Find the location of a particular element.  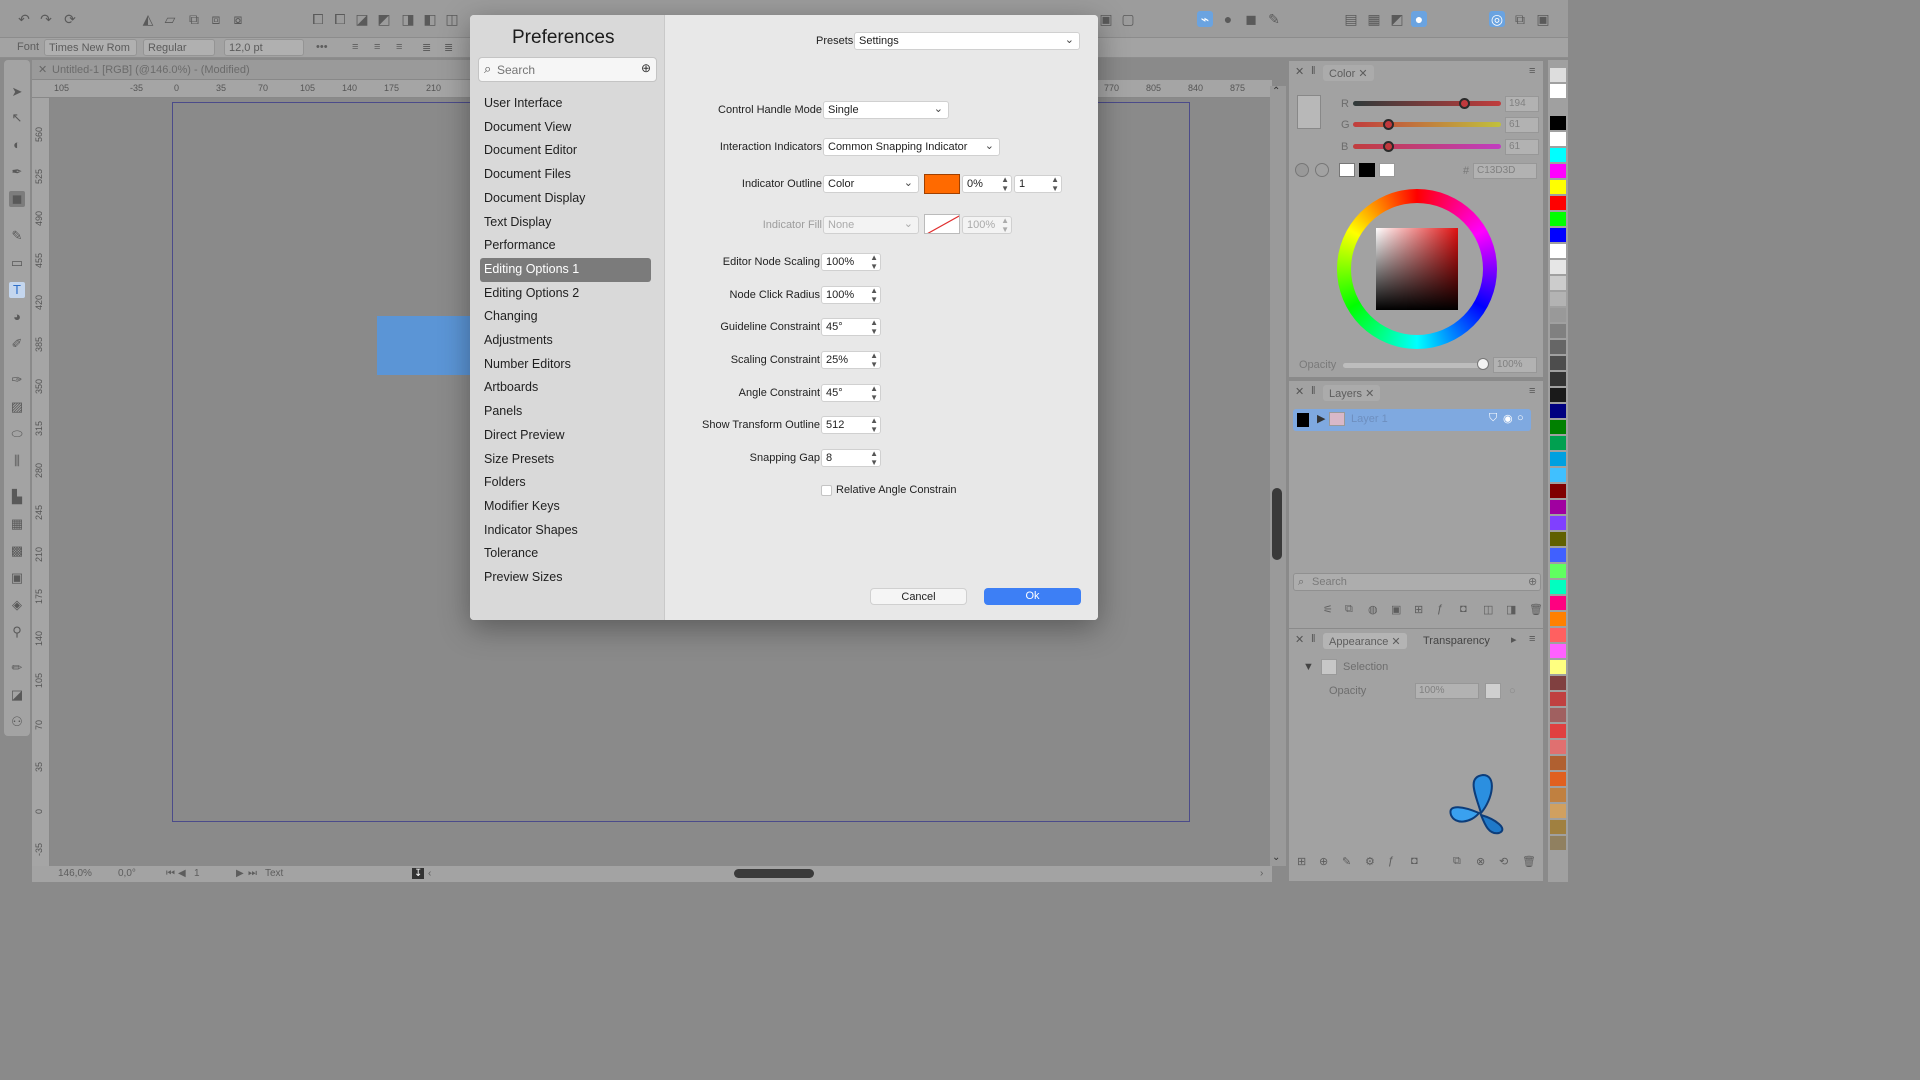

justify-all-icon: ≣ is located at coordinates (448, 47).